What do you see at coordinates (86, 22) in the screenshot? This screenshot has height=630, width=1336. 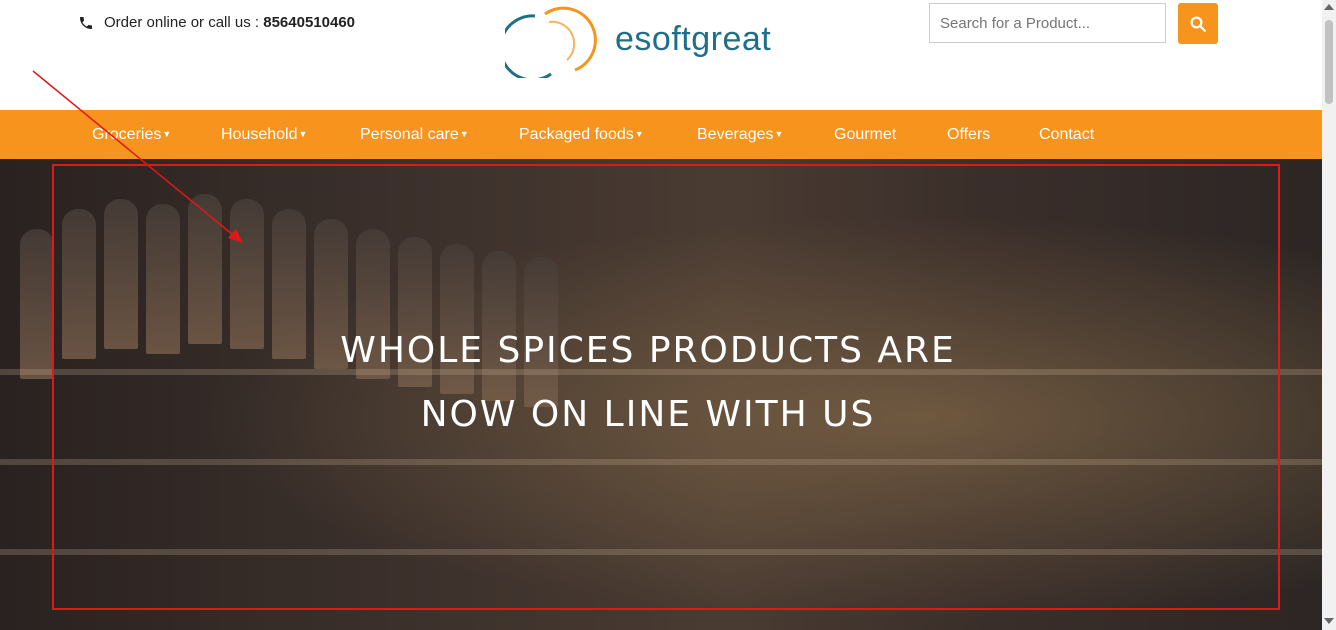 I see `phone-icon` at bounding box center [86, 22].